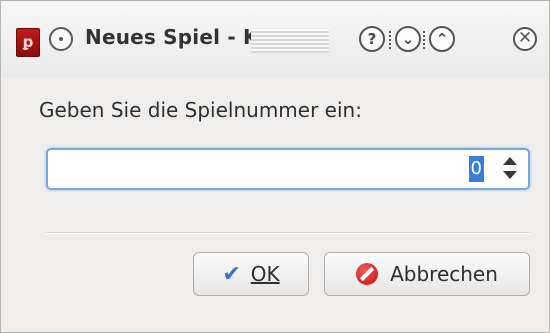 The height and width of the screenshot is (333, 550). Describe the element at coordinates (61, 39) in the screenshot. I see `window-menu-button` at that location.